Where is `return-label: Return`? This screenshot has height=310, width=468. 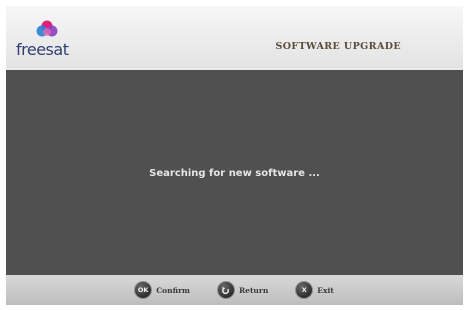 return-label: Return is located at coordinates (253, 290).